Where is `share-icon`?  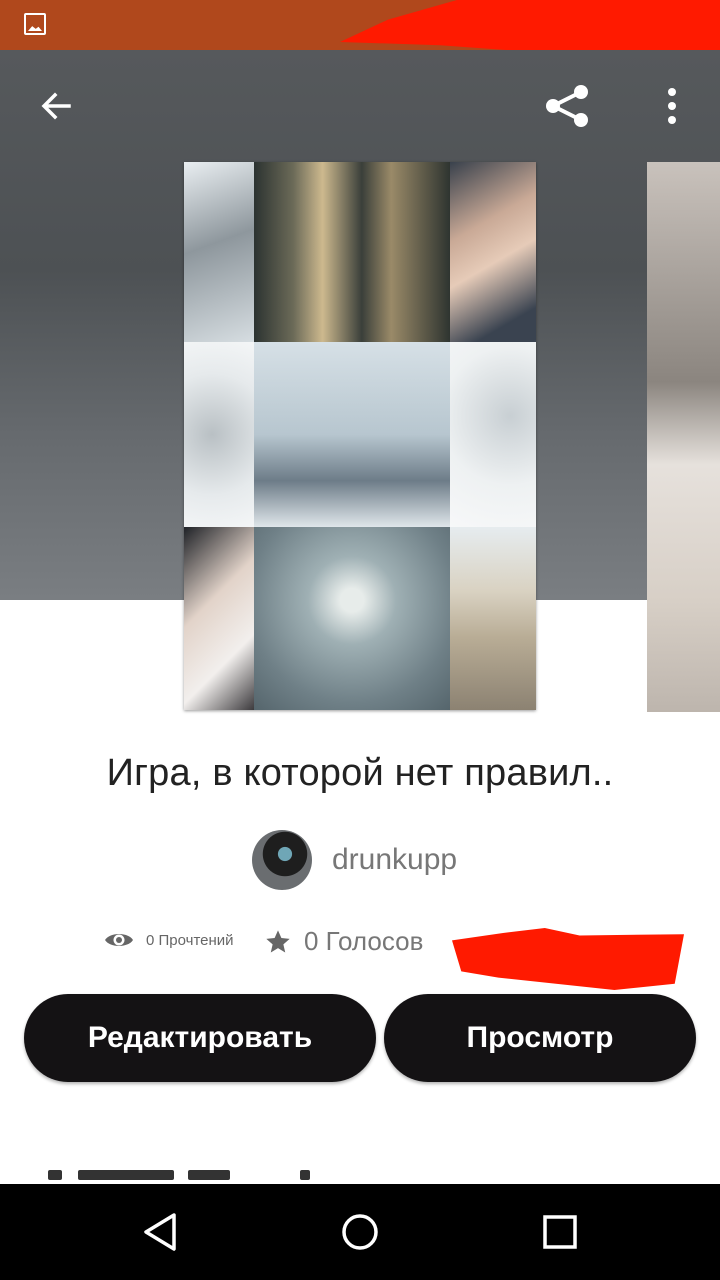 share-icon is located at coordinates (567, 106).